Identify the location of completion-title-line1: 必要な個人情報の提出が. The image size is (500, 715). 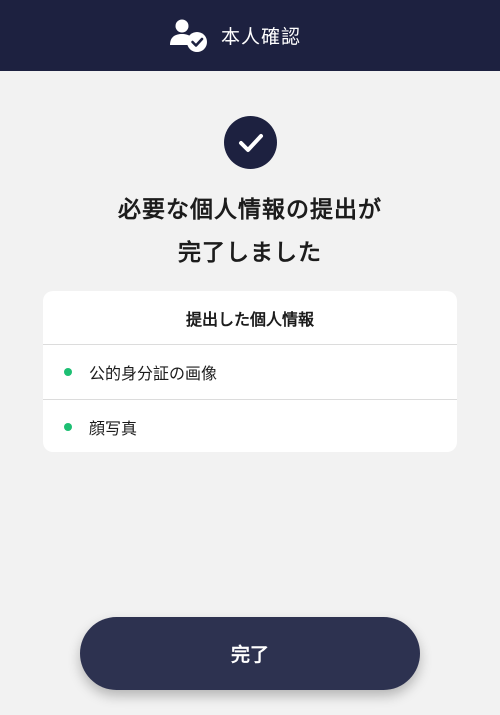
(250, 210).